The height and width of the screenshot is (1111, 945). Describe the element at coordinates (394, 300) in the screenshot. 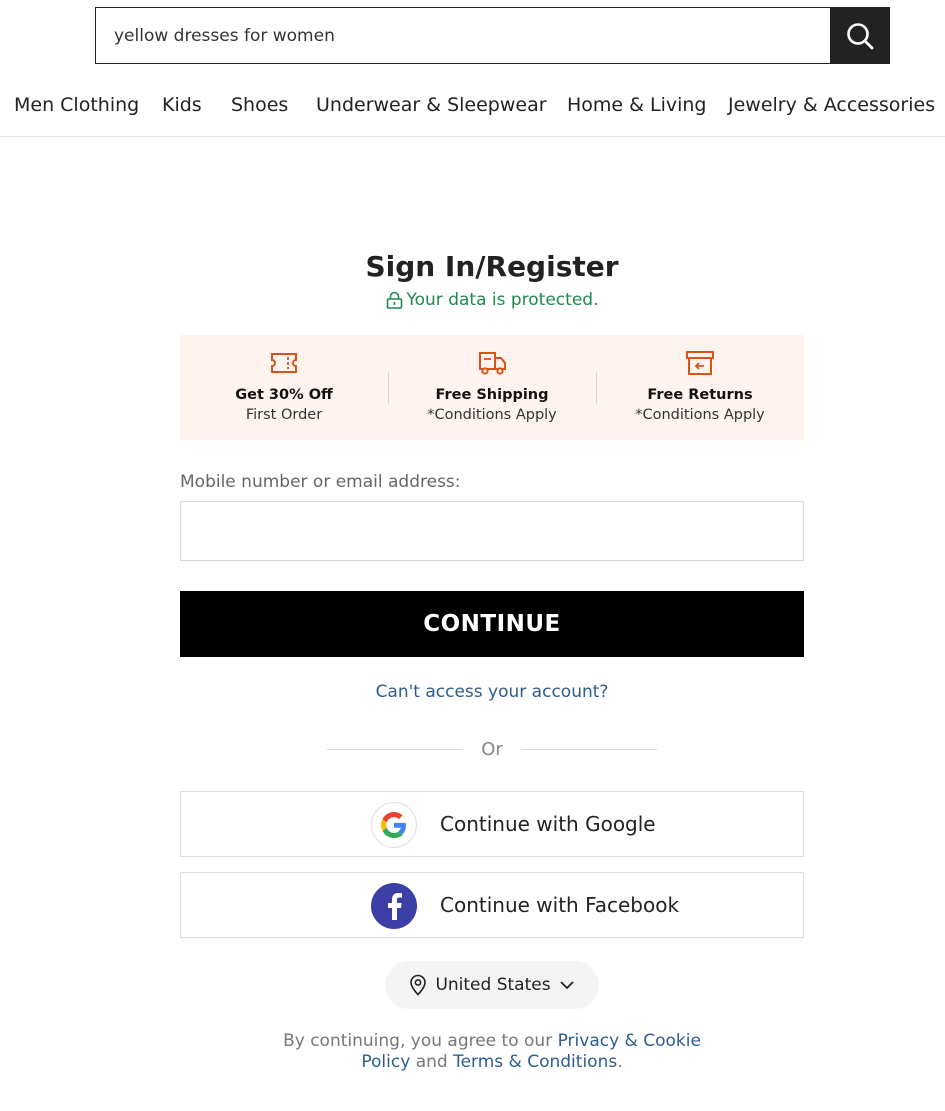

I see `lock-icon` at that location.